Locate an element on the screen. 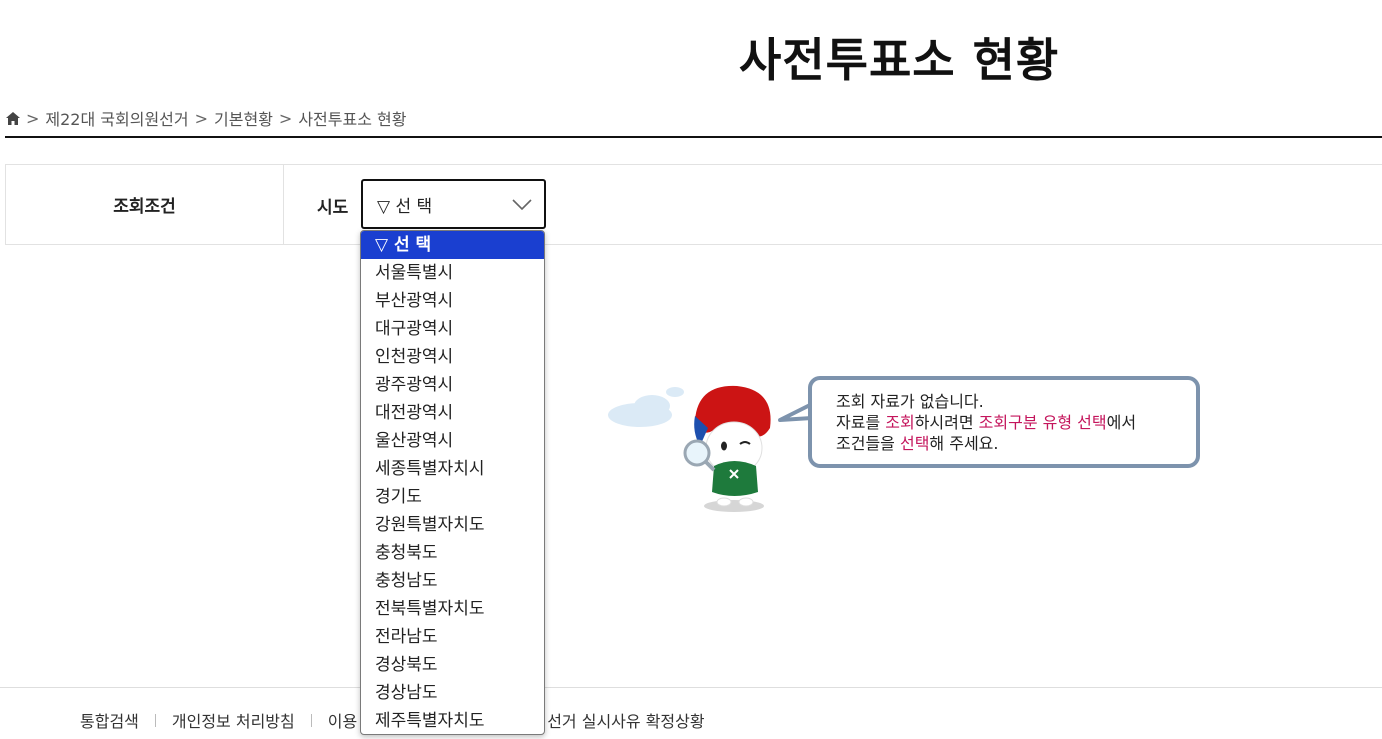 This screenshot has height=739, width=1382. search-condition-label: 조회조건 is located at coordinates (145, 204).